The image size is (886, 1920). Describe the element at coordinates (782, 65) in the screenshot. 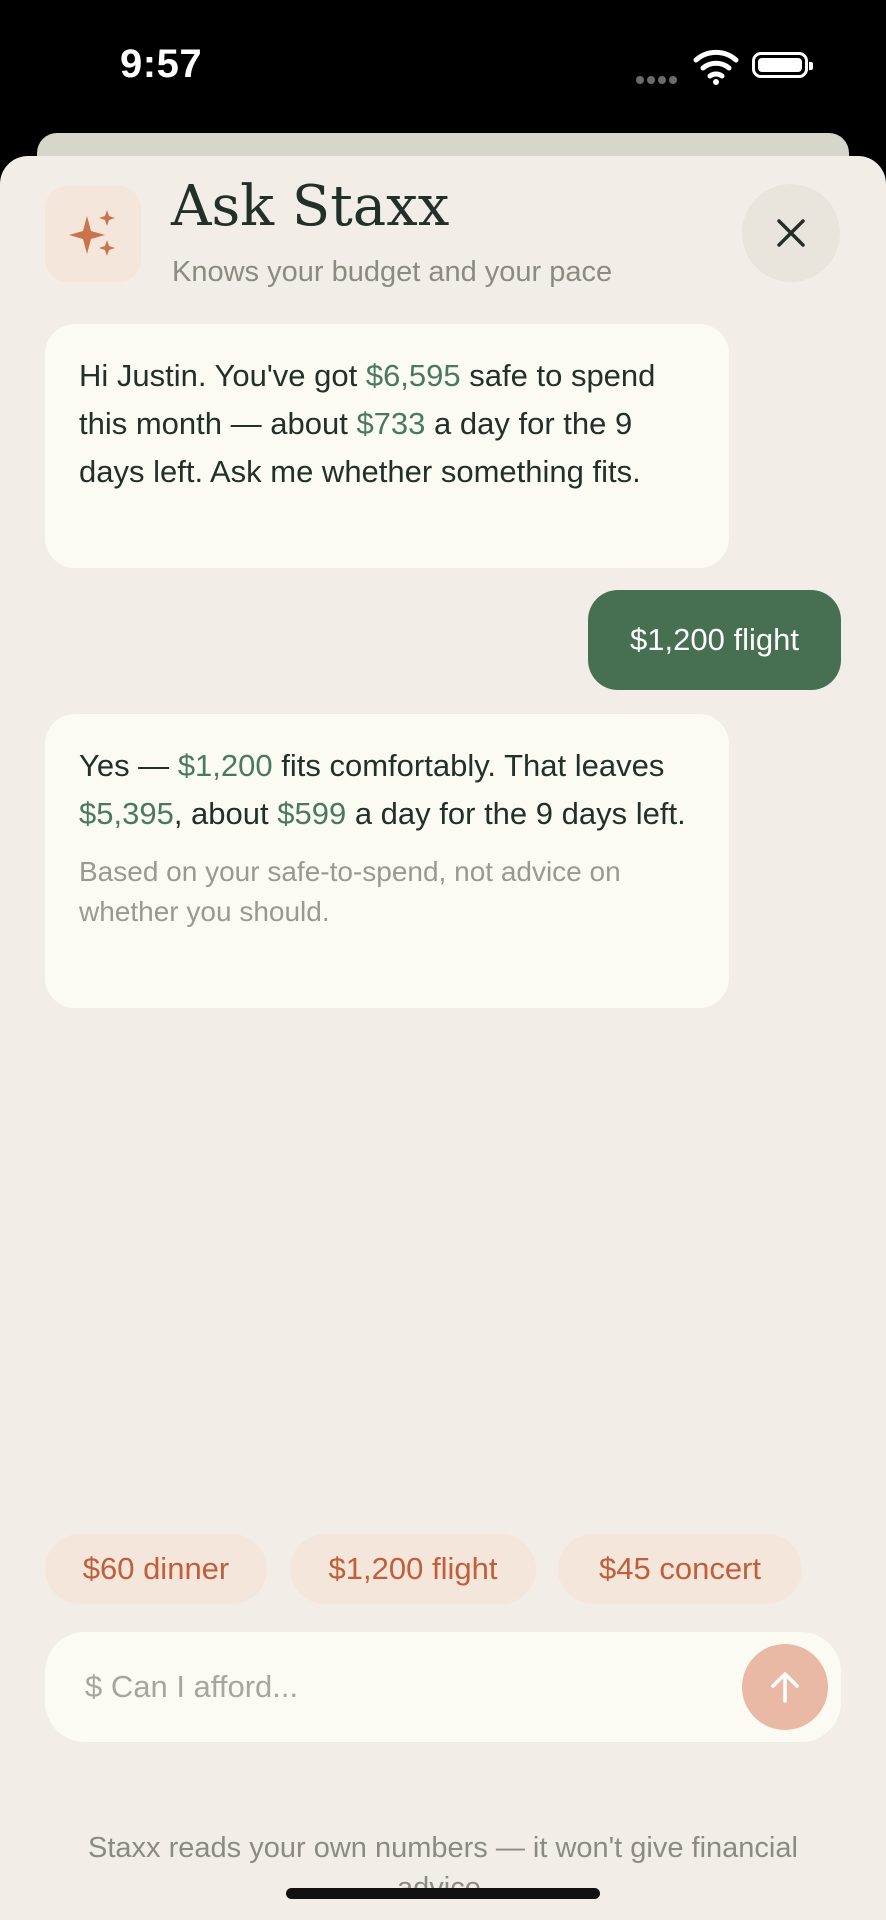

I see `battery-icon` at that location.